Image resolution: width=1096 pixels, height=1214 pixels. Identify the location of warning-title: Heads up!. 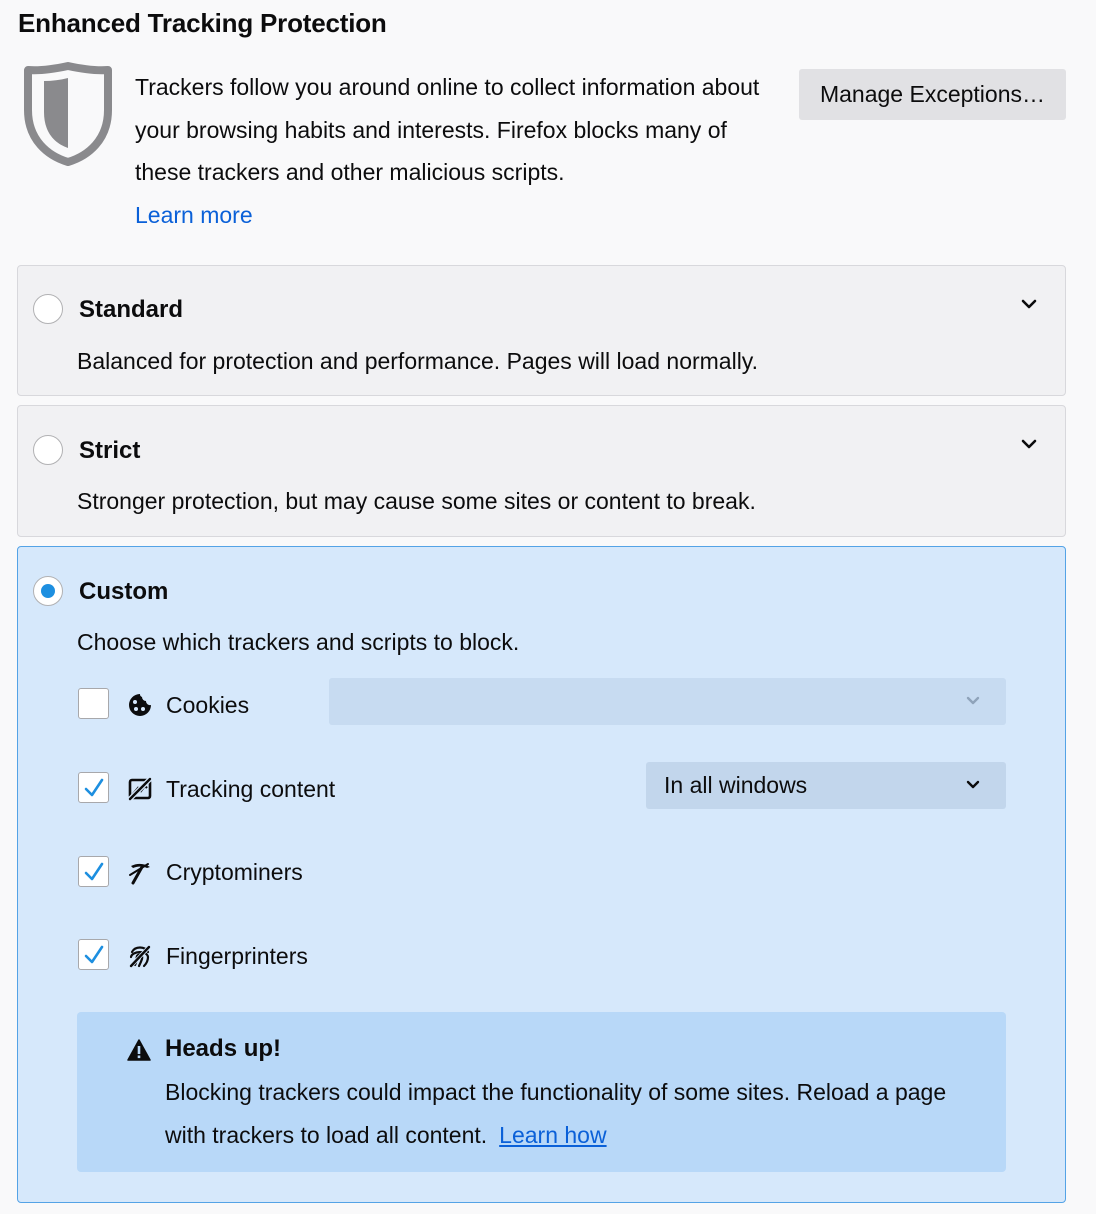
(223, 1048).